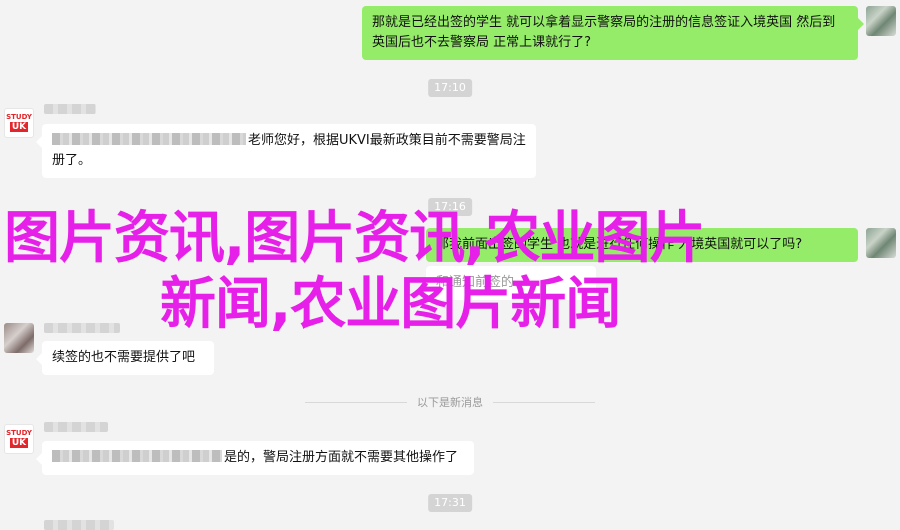  I want to click on new-messages-divider: 以下是新消息, so click(450, 402).